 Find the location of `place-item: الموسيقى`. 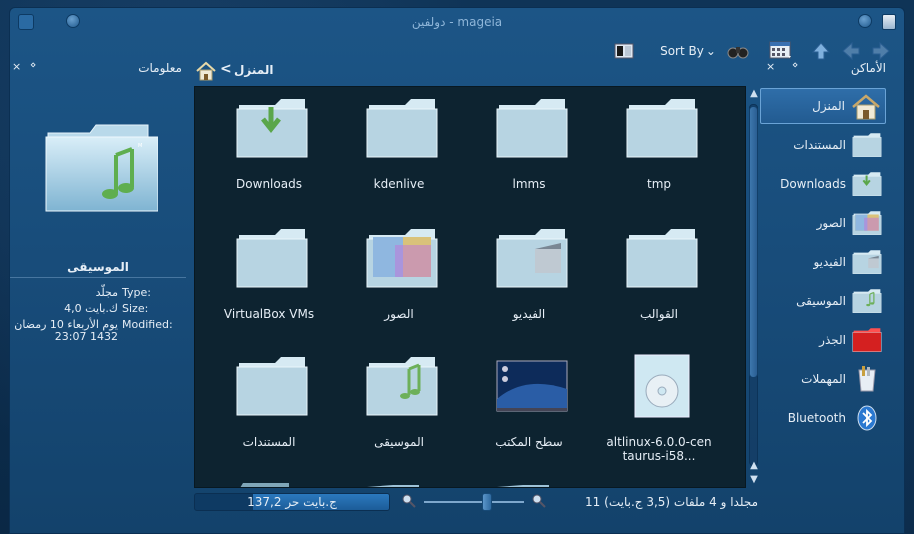

place-item: الموسيقى is located at coordinates (823, 301).